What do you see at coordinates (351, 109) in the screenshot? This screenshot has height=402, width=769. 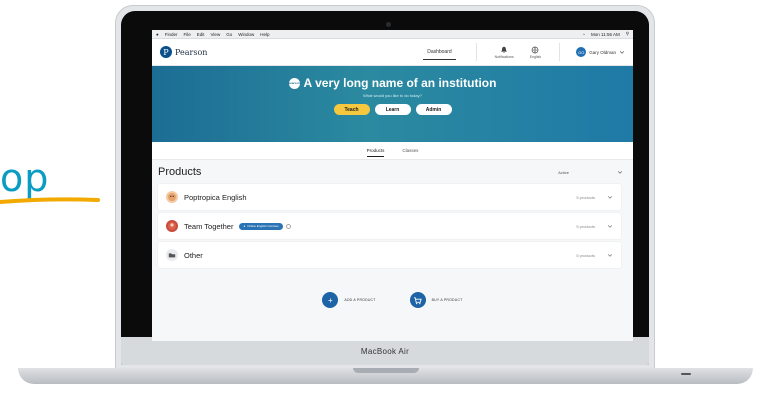 I see `teach-button: Teach` at bounding box center [351, 109].